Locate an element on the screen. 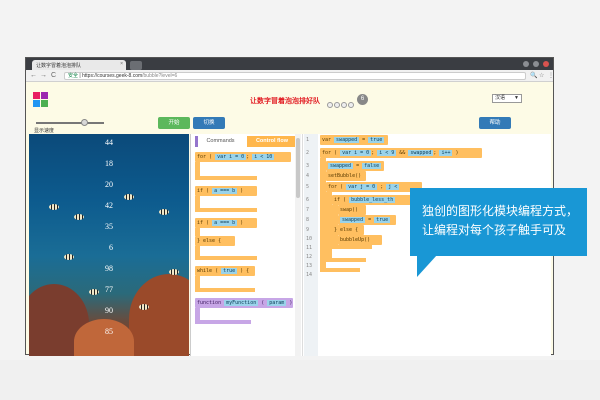  callout-tail is located at coordinates (427, 266).